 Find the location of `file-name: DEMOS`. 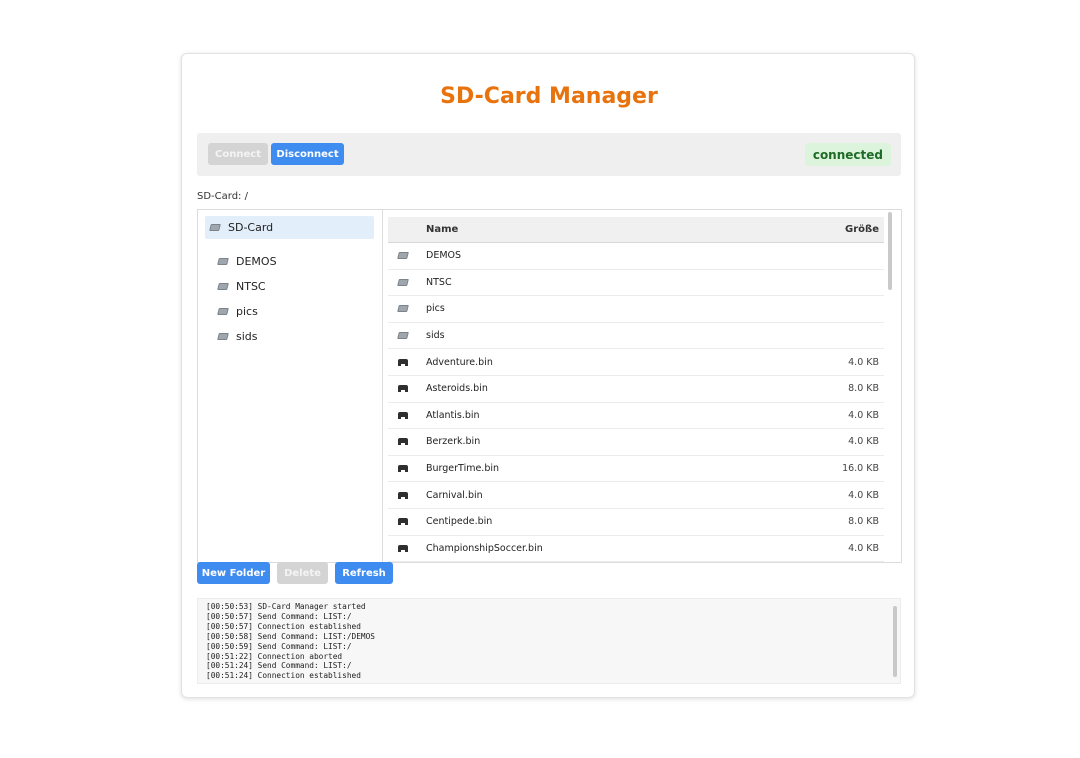

file-name: DEMOS is located at coordinates (444, 256).